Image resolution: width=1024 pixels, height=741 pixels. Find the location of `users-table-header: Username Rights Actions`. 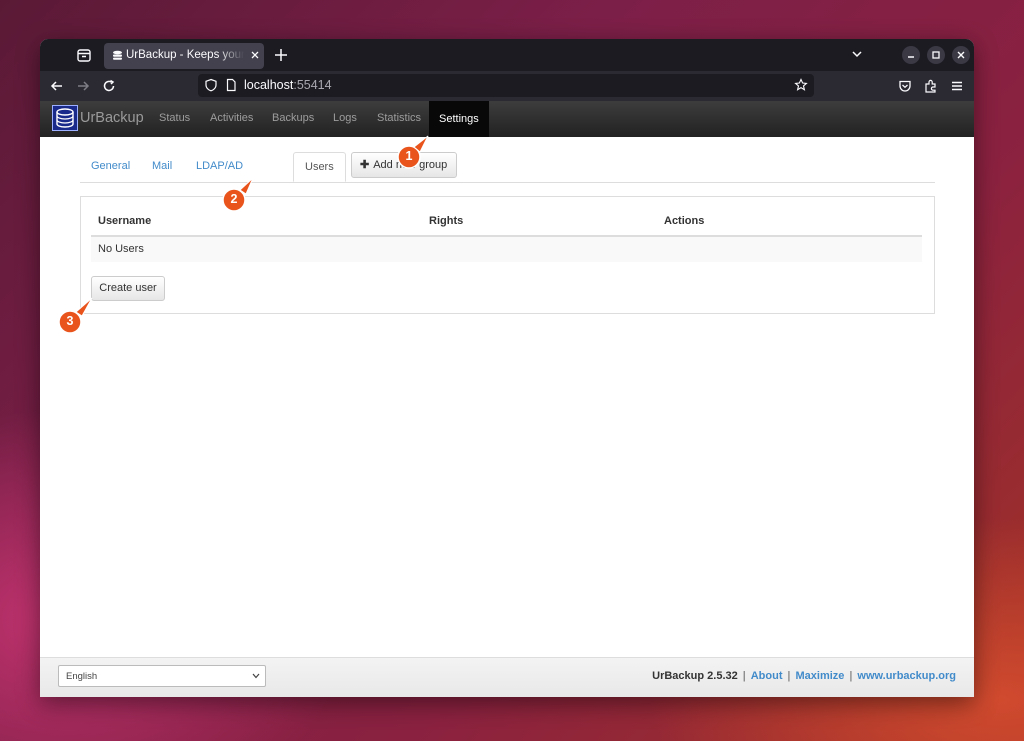

users-table-header: Username Rights Actions is located at coordinates (506, 221).